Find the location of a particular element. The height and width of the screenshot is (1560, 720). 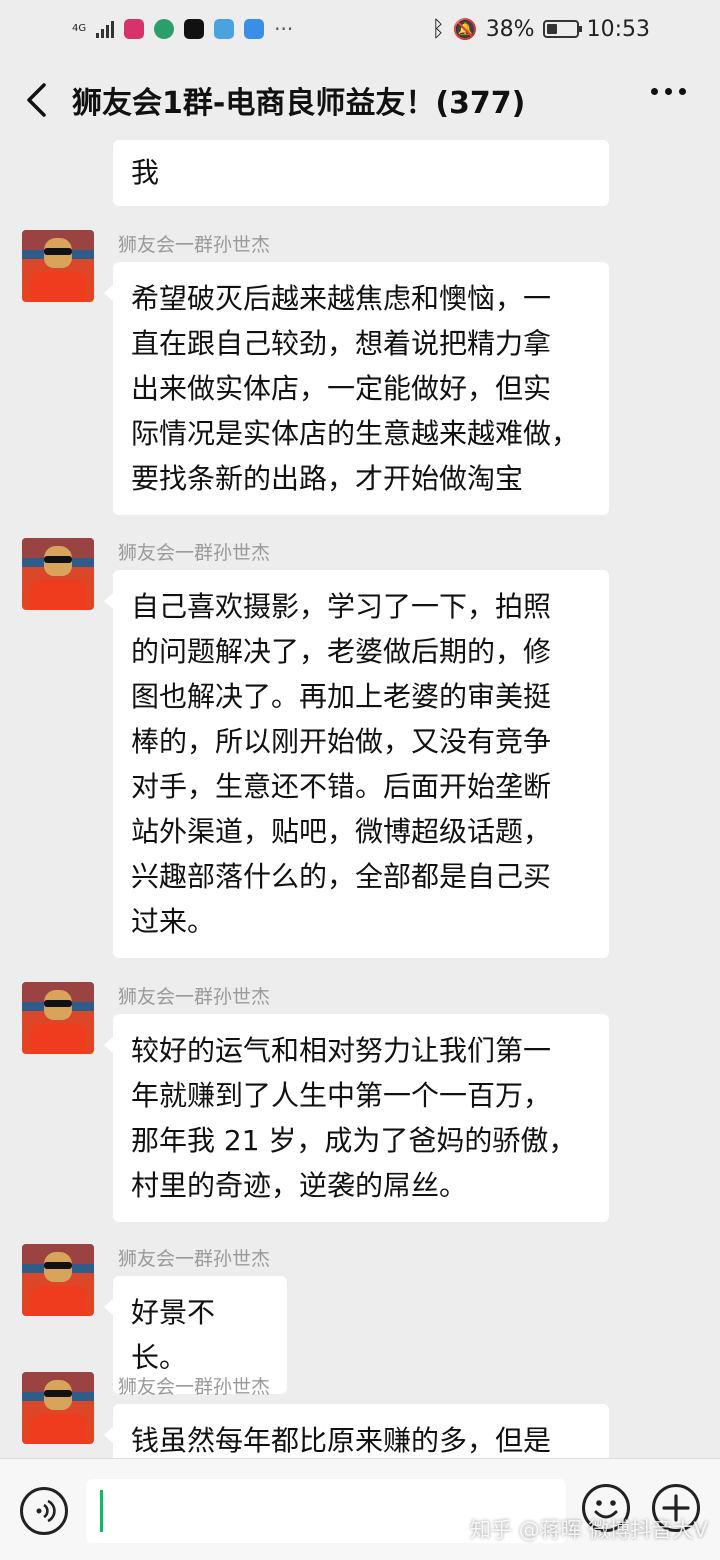

browser-app-icon is located at coordinates (164, 29).